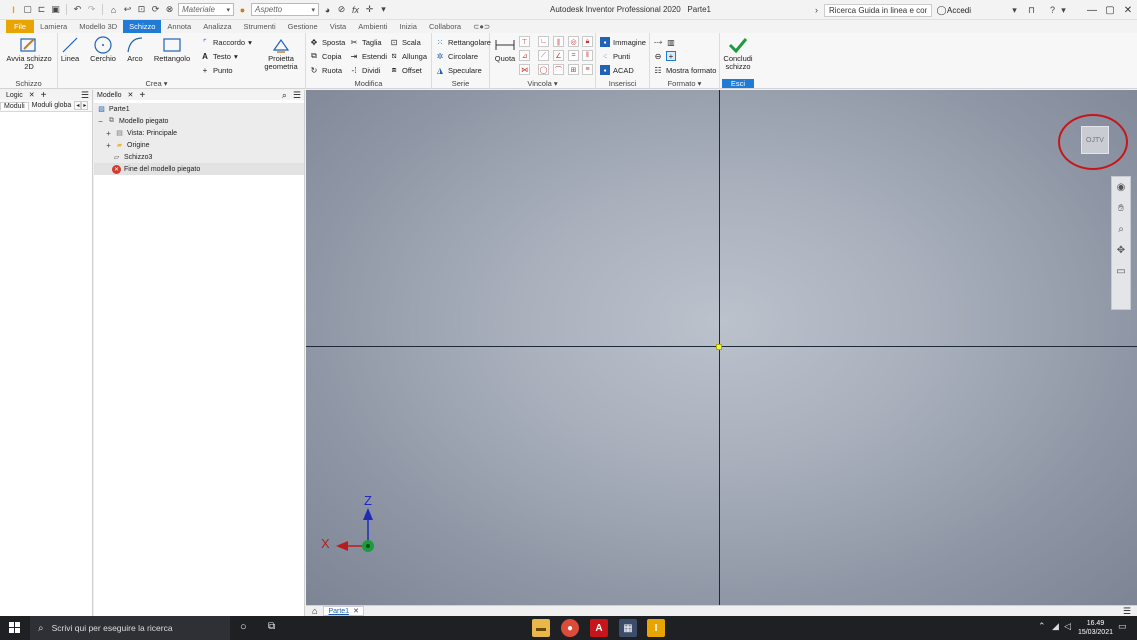 This screenshot has width=1137, height=640. What do you see at coordinates (27, 9) in the screenshot?
I see `new-file-icon: ▢` at bounding box center [27, 9].